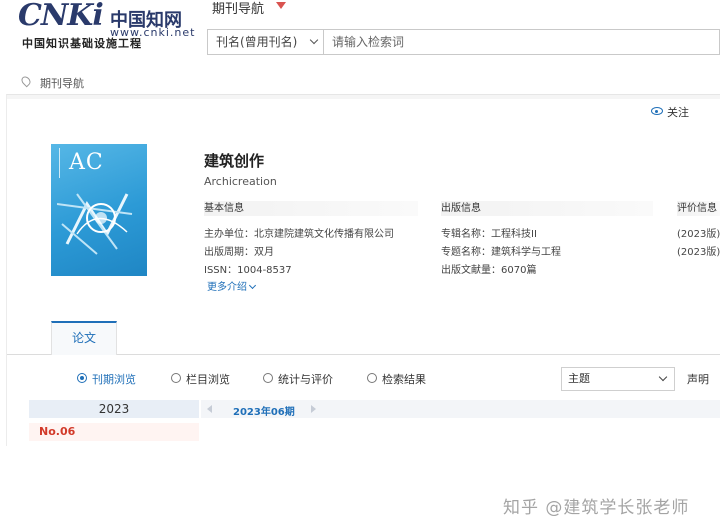  Describe the element at coordinates (248, 270) in the screenshot. I see `info-issn: ISSN：1004-8537` at that location.